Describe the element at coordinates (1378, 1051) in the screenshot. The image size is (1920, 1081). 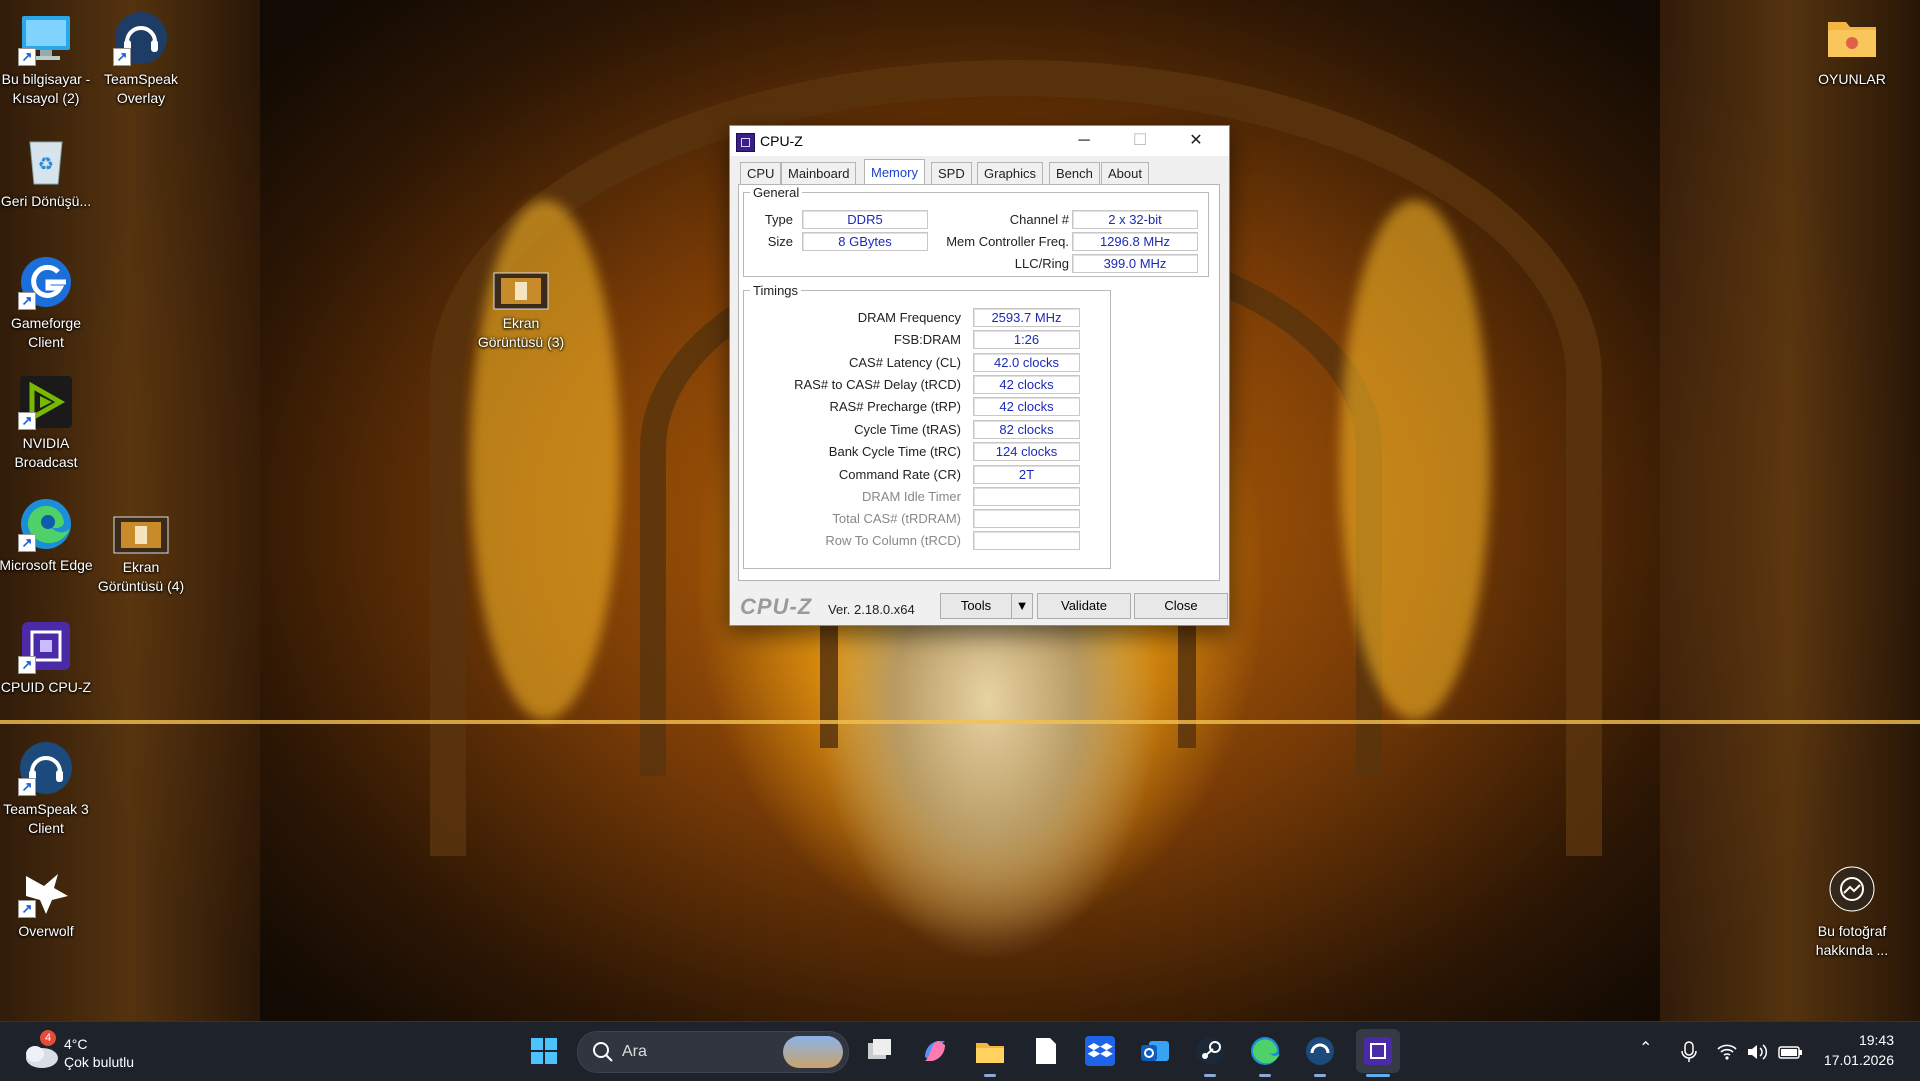
I see `cpuz-taskbar-button` at that location.